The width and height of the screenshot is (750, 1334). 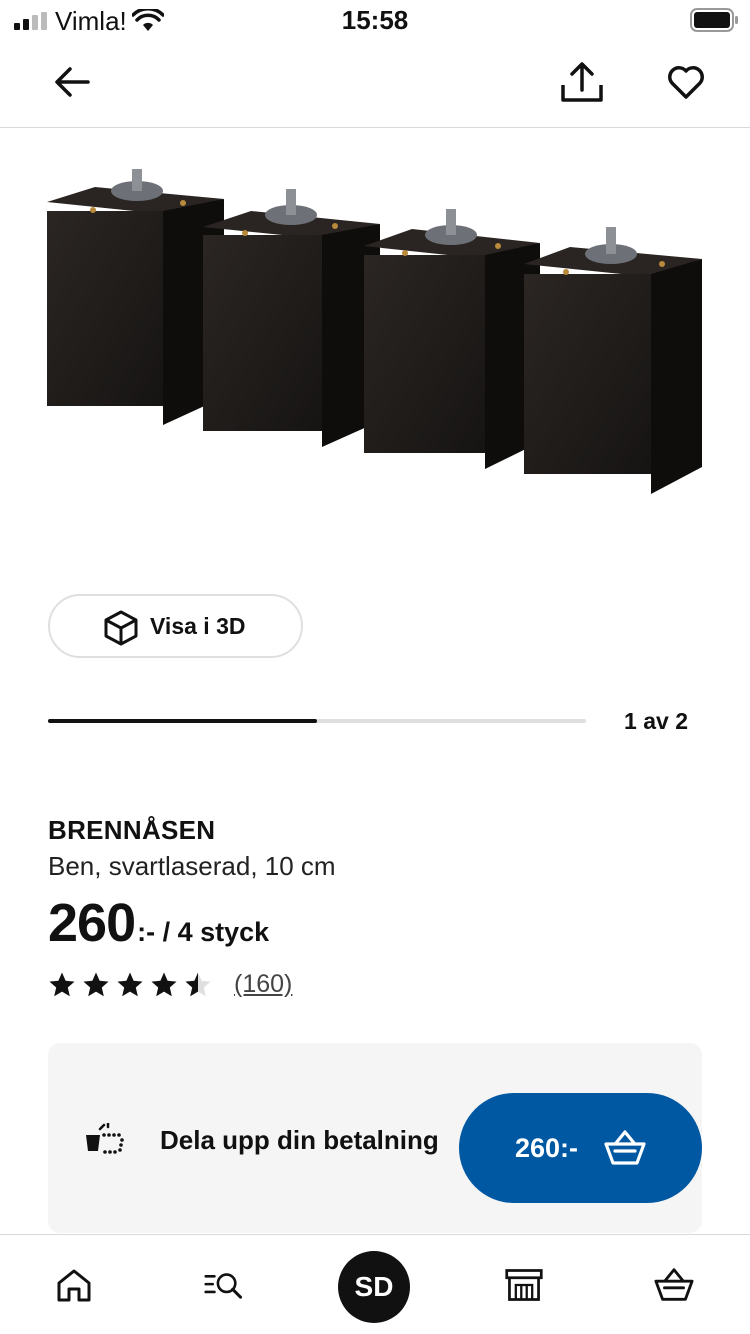 What do you see at coordinates (580, 1148) in the screenshot?
I see `add-to-cart-button: 260:-` at bounding box center [580, 1148].